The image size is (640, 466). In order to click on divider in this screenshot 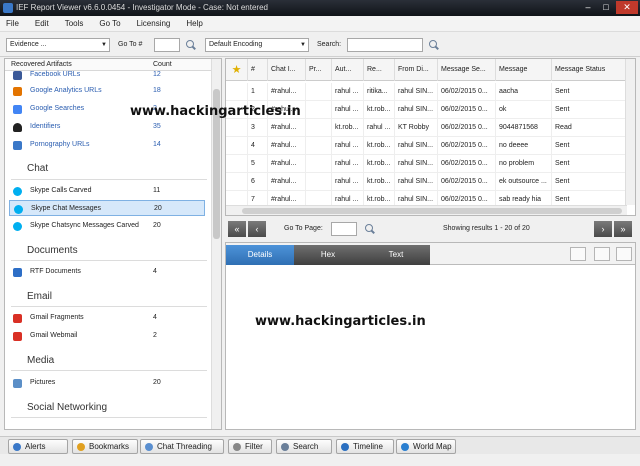, I will do `click(109, 306)`.